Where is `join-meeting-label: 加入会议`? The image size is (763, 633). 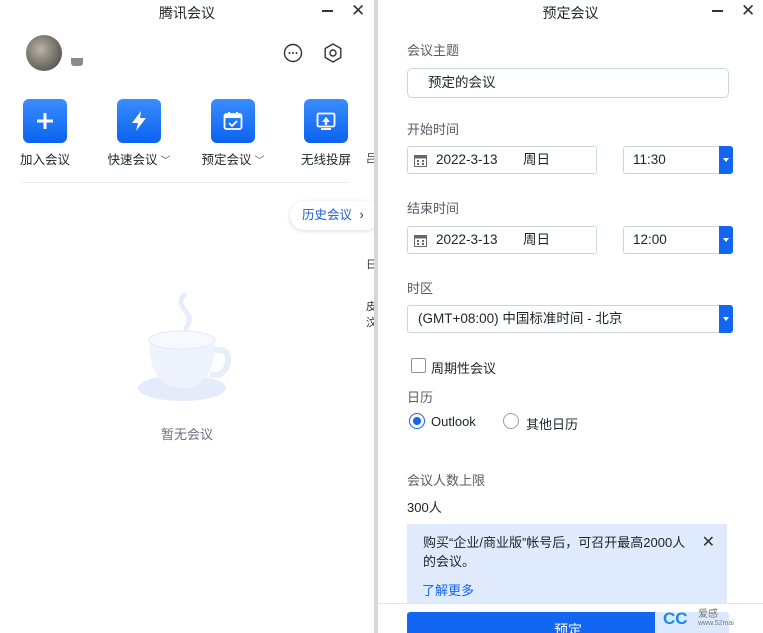 join-meeting-label: 加入会议 is located at coordinates (44, 160).